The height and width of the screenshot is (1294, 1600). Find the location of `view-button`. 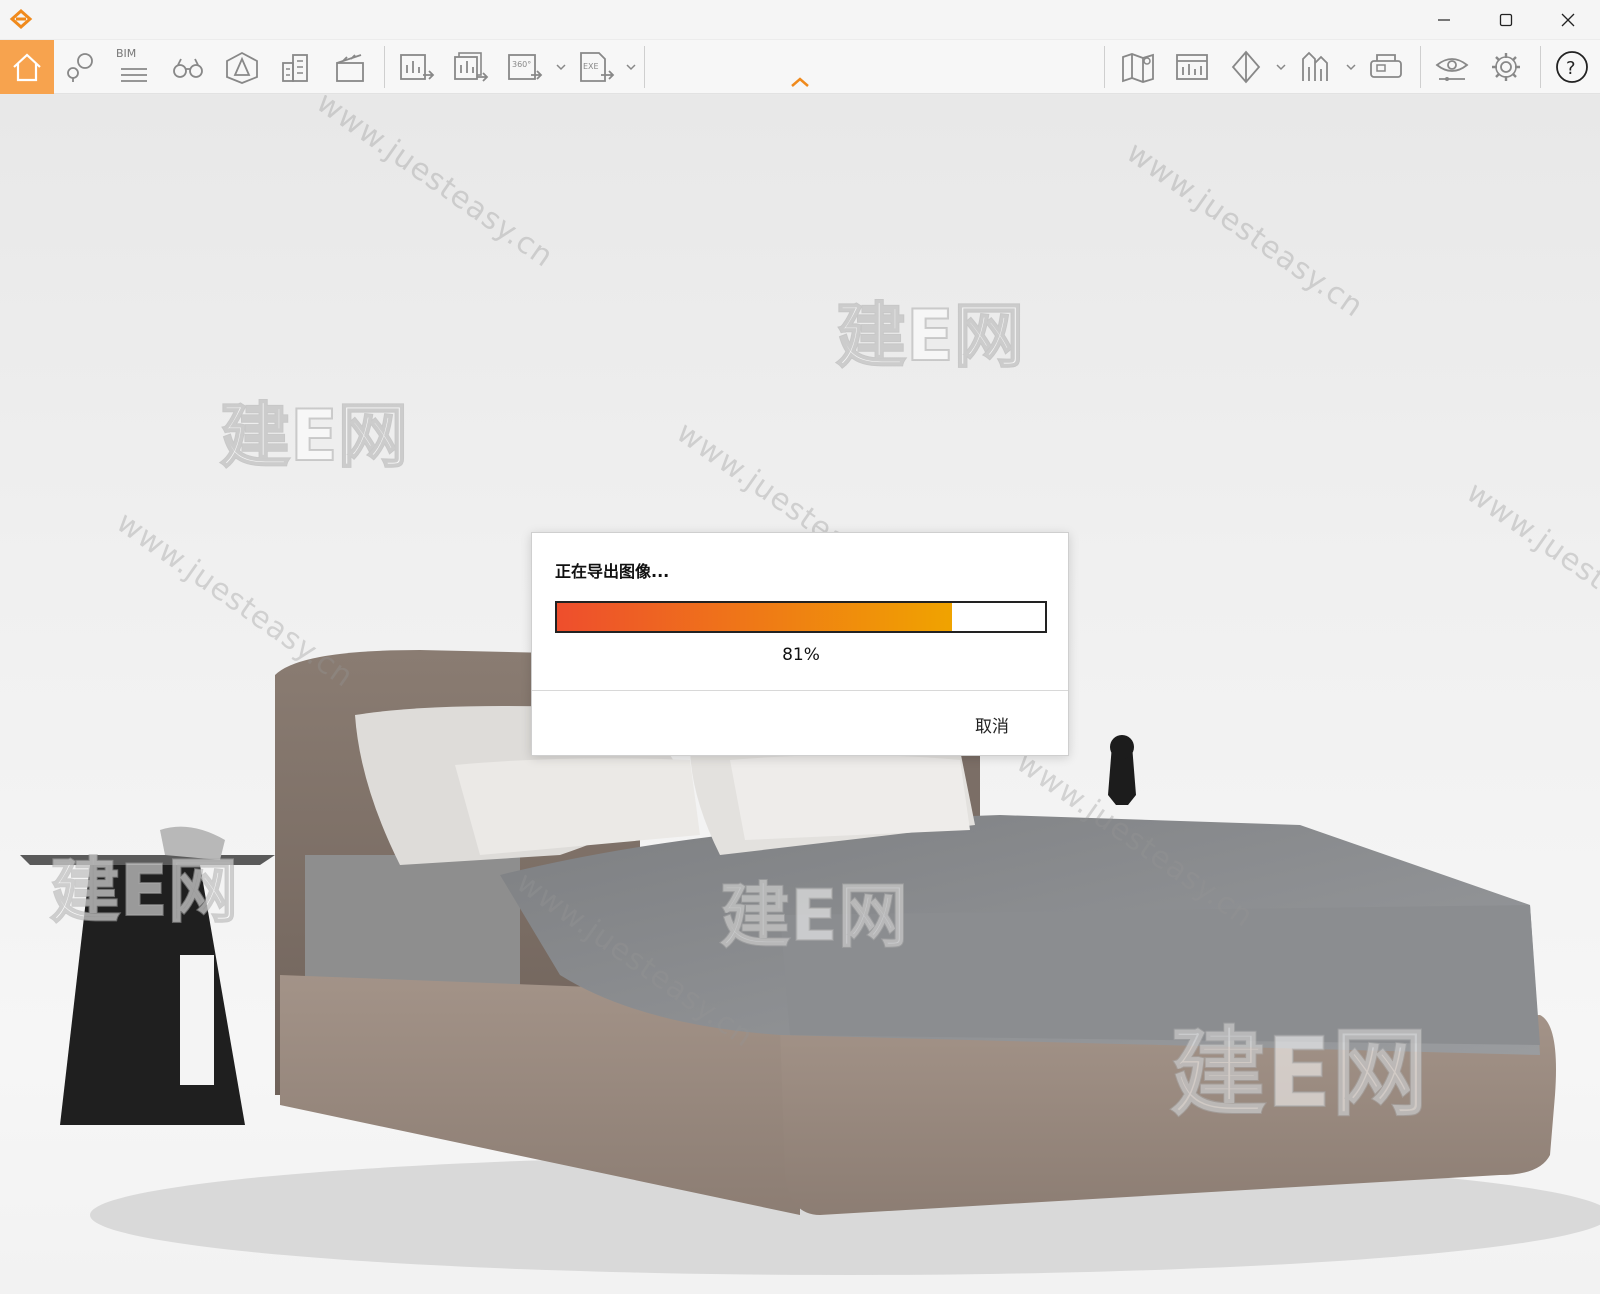

view-button is located at coordinates (1452, 67).